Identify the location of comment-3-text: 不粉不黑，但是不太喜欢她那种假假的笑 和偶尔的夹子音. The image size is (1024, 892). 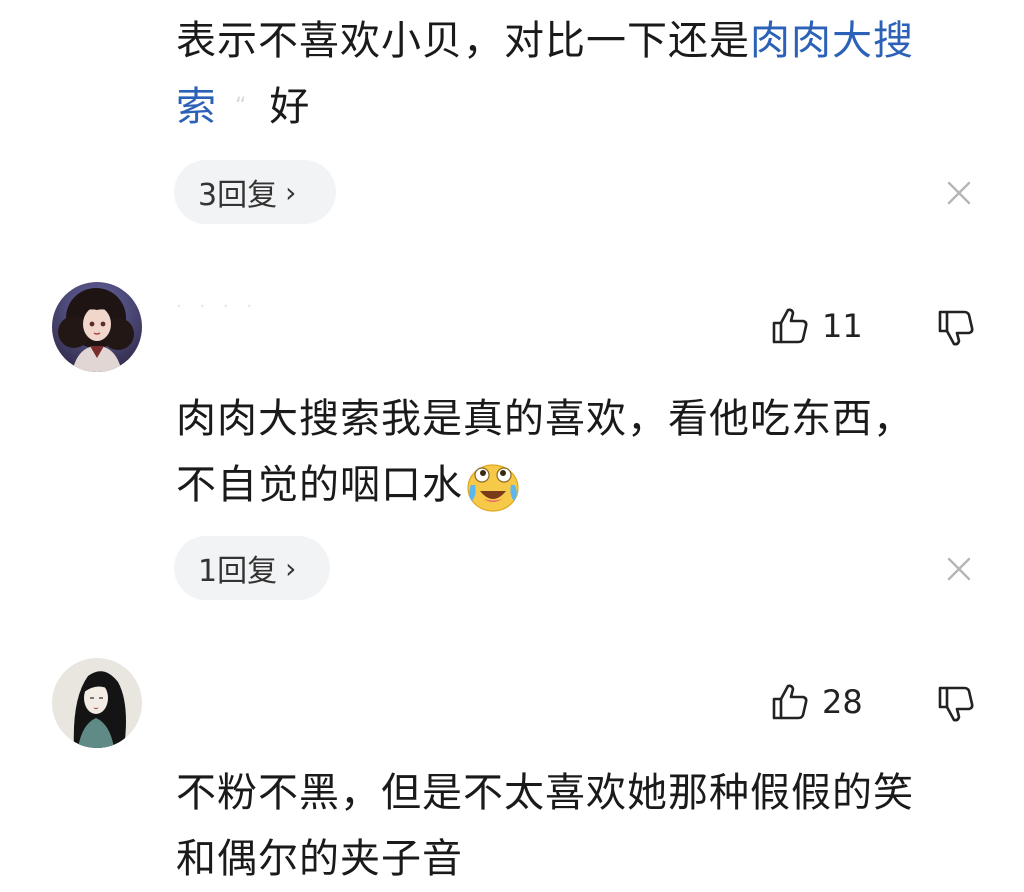
(591, 826).